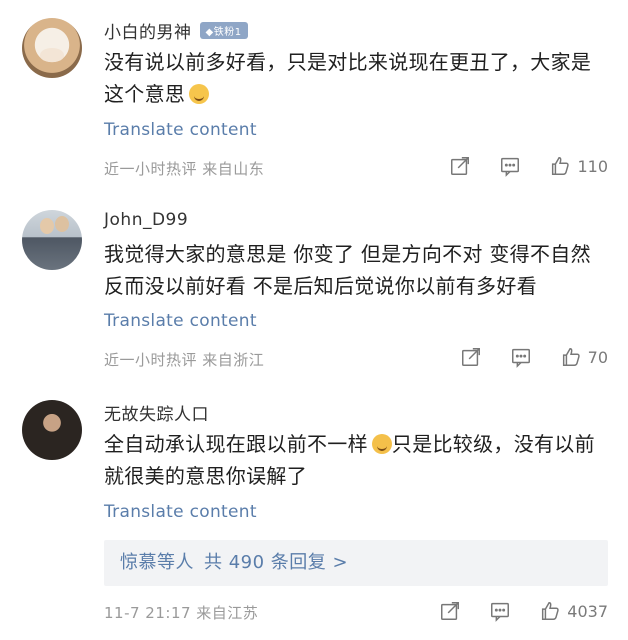  What do you see at coordinates (592, 166) in the screenshot?
I see `like-count: 110` at bounding box center [592, 166].